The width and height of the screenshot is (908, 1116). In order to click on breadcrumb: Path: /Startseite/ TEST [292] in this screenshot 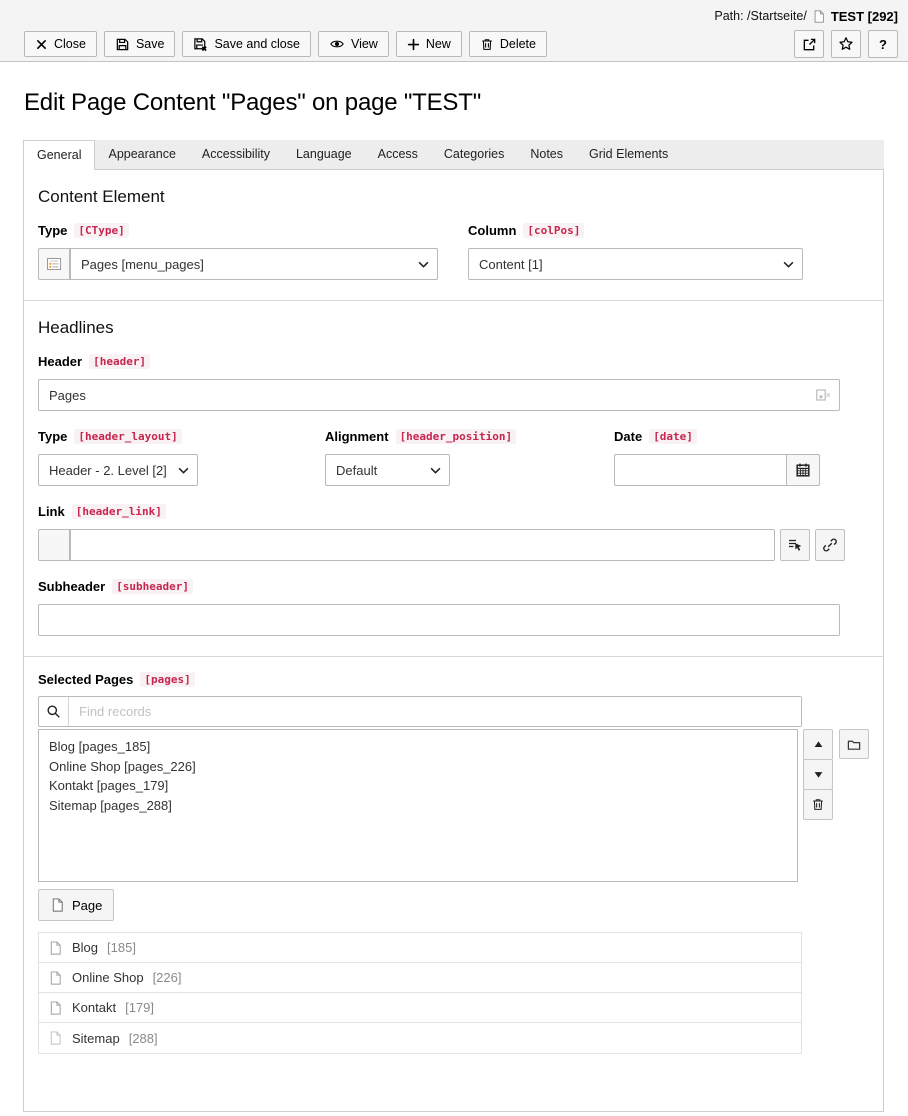, I will do `click(454, 16)`.